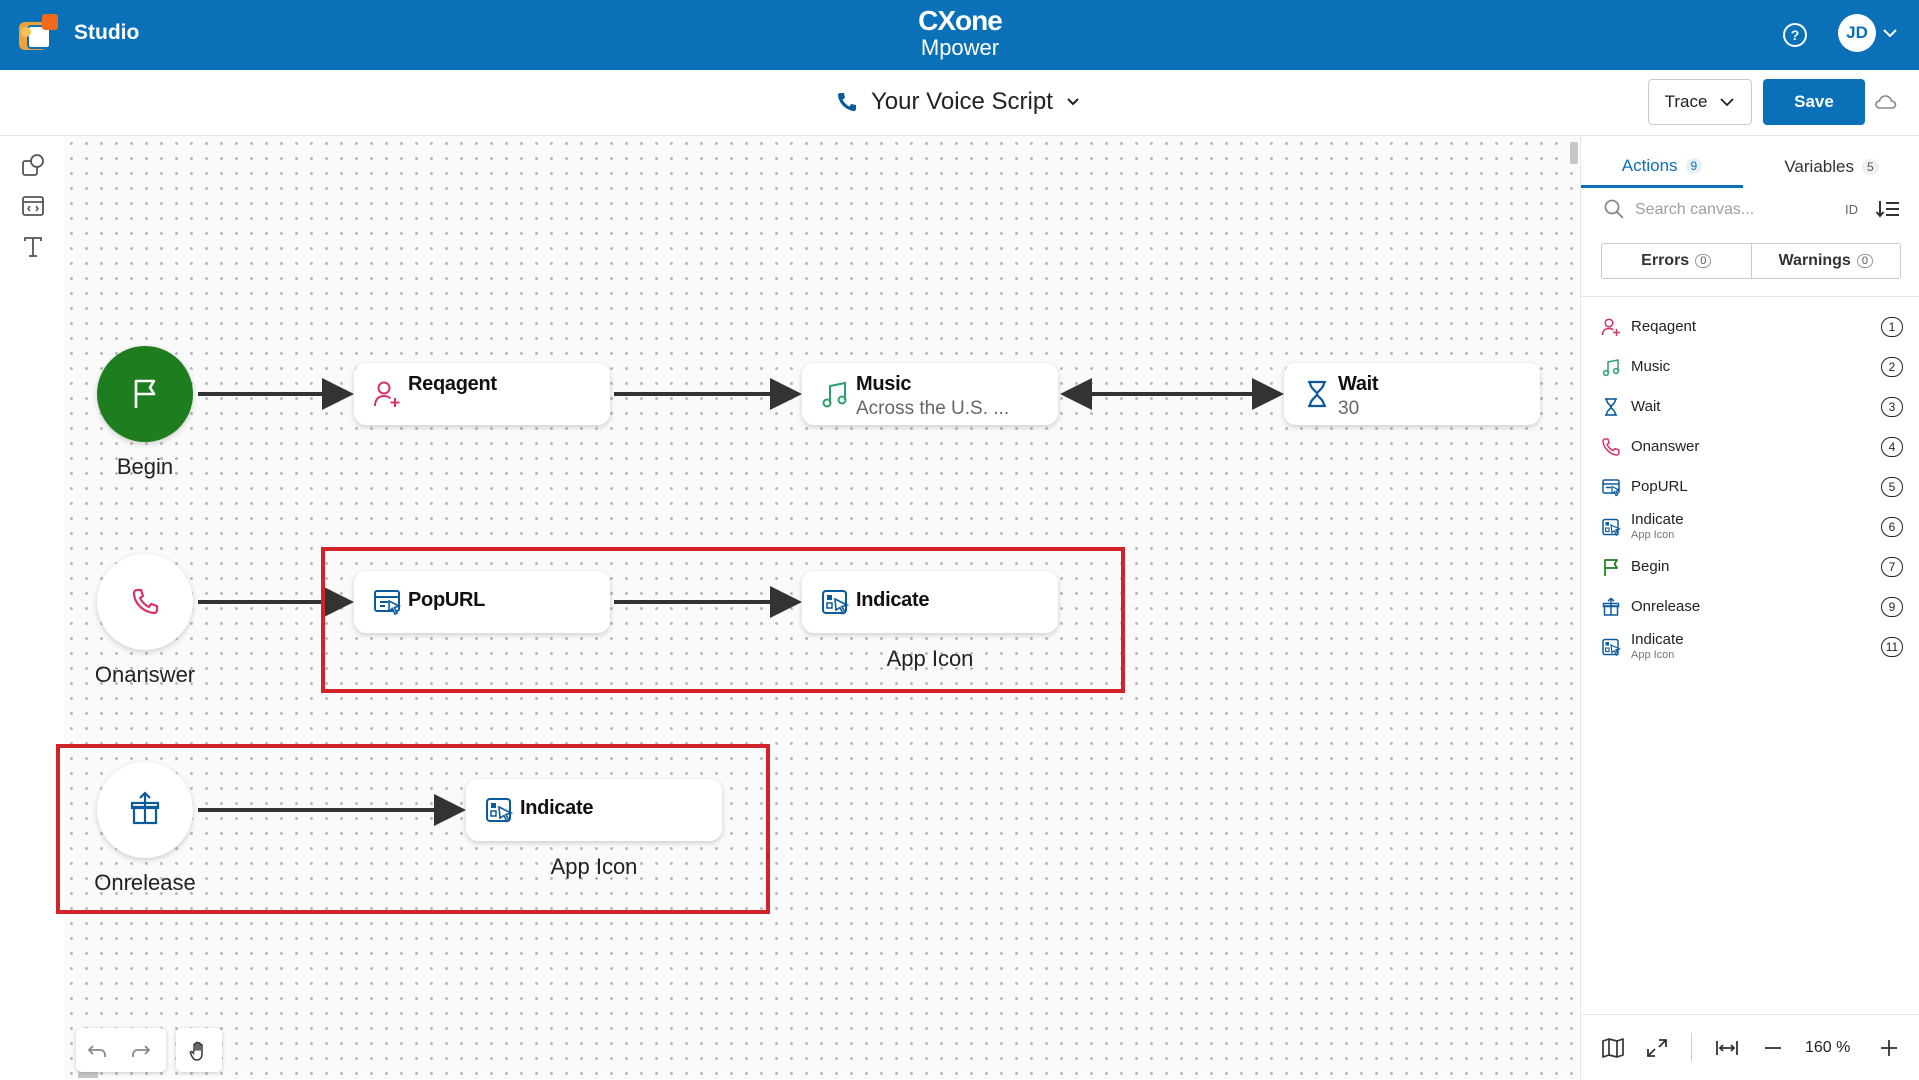 The height and width of the screenshot is (1080, 1919). I want to click on tab-variables: Variables 5, so click(1831, 167).